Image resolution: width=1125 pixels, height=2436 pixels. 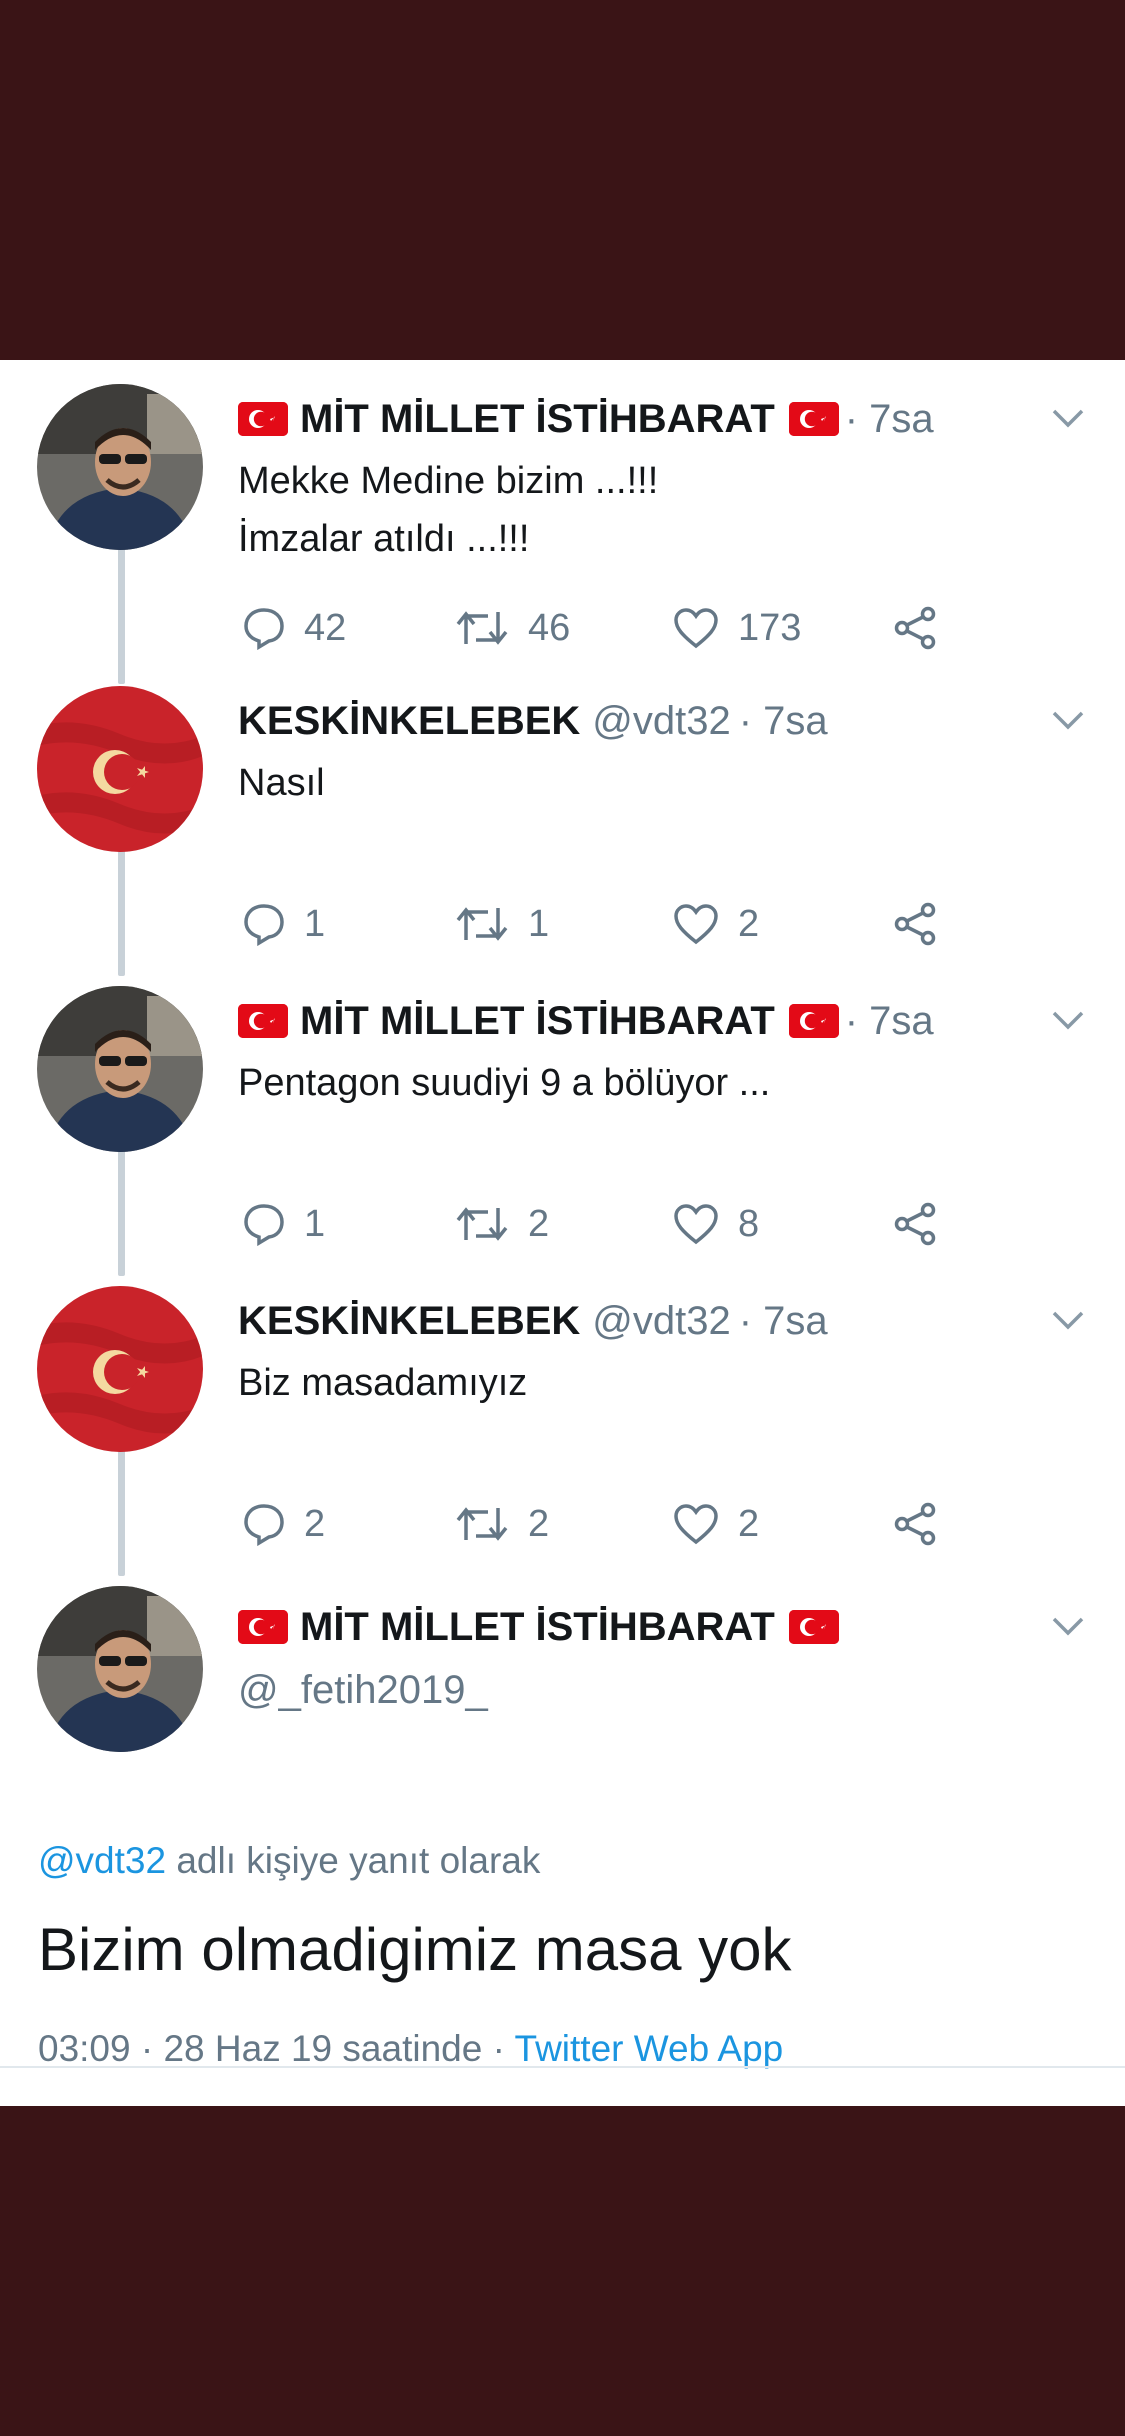 I want to click on reply-button: 2, so click(x=348, y=1524).